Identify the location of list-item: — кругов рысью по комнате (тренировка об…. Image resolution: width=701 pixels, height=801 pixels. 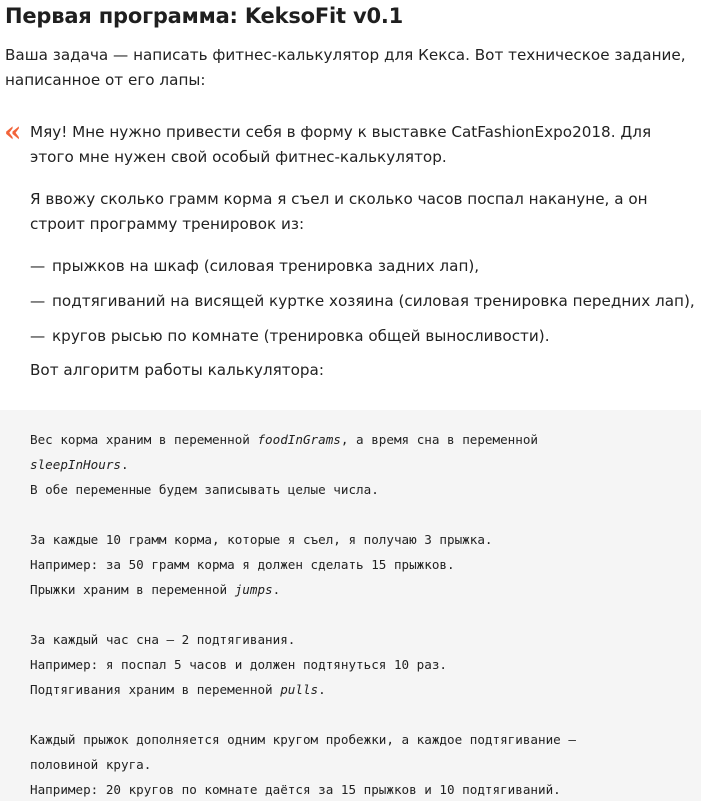
(362, 341).